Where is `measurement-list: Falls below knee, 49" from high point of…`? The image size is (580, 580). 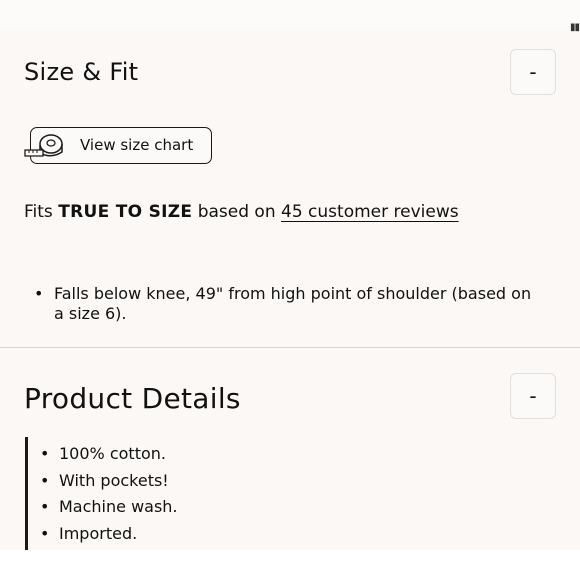 measurement-list: Falls below knee, 49" from high point of… is located at coordinates (284, 304).